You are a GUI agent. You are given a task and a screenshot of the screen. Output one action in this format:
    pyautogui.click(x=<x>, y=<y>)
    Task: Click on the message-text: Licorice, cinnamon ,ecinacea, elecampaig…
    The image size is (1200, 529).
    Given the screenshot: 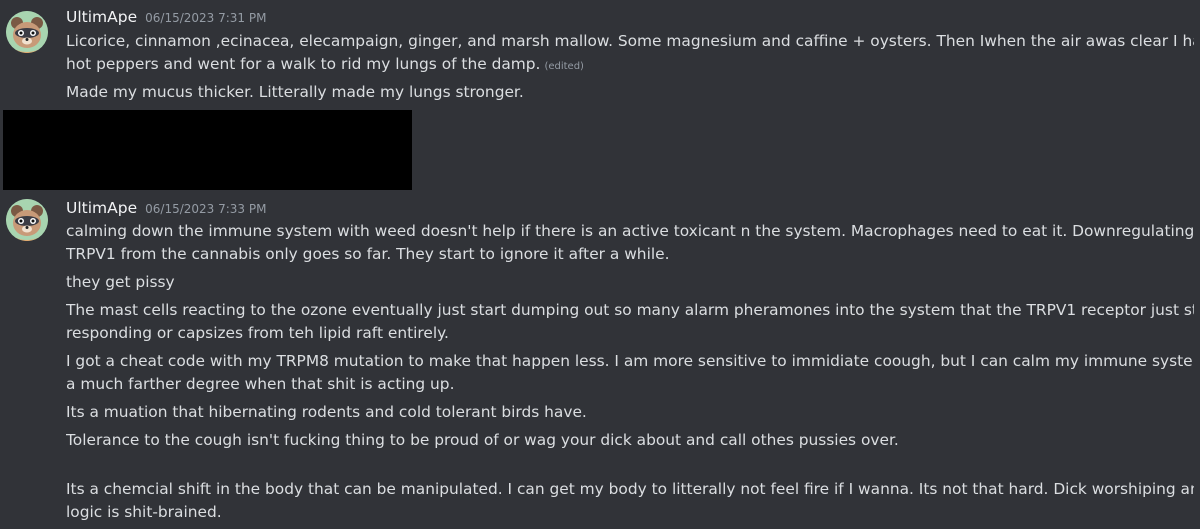 What is the action you would take?
    pyautogui.click(x=630, y=41)
    